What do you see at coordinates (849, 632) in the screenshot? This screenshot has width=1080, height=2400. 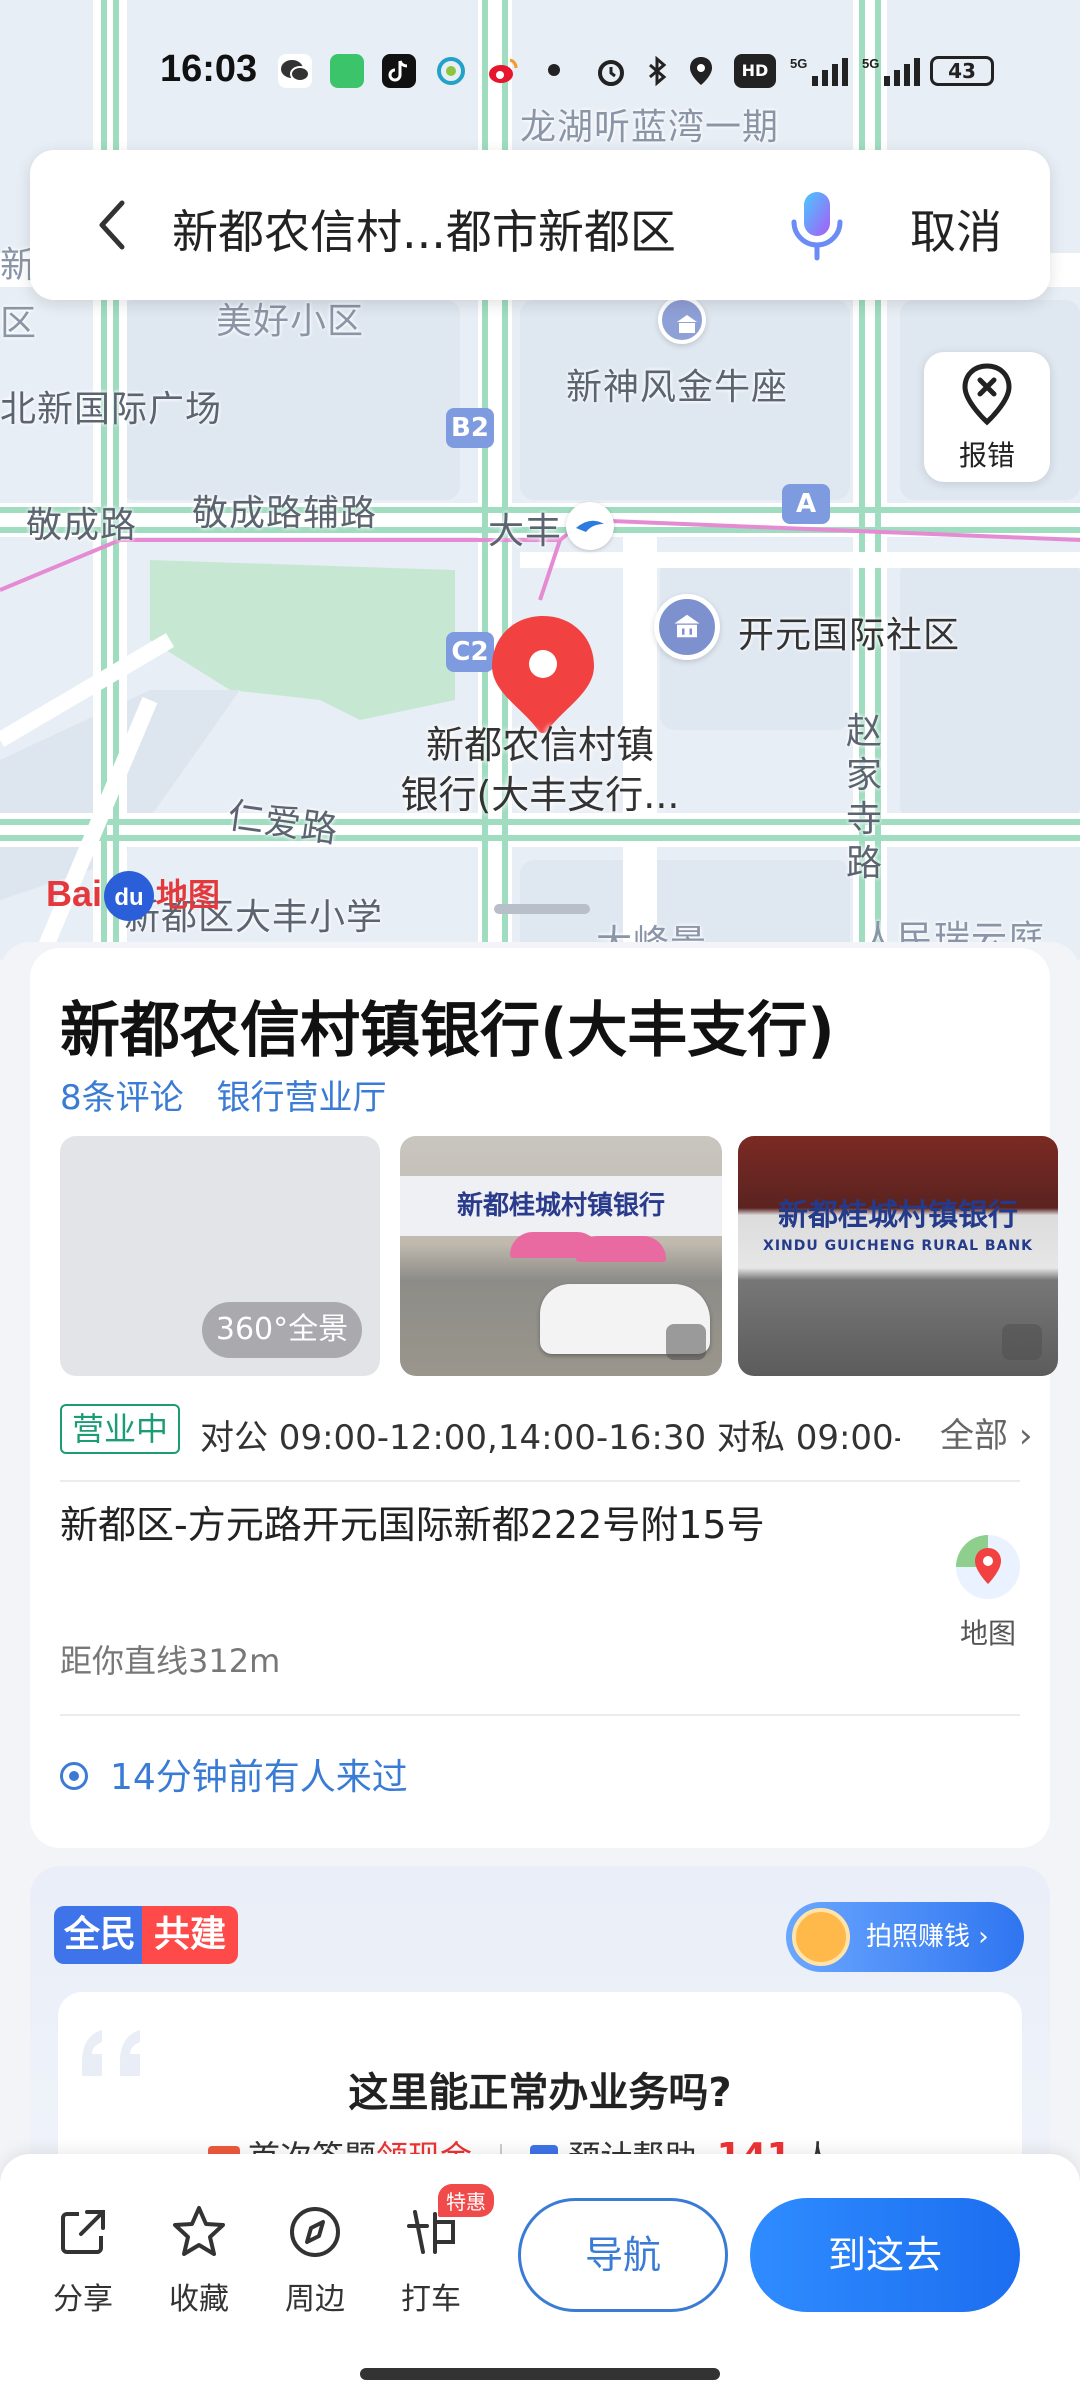 I see `map-label-kaiyuan: 开元国际社区` at bounding box center [849, 632].